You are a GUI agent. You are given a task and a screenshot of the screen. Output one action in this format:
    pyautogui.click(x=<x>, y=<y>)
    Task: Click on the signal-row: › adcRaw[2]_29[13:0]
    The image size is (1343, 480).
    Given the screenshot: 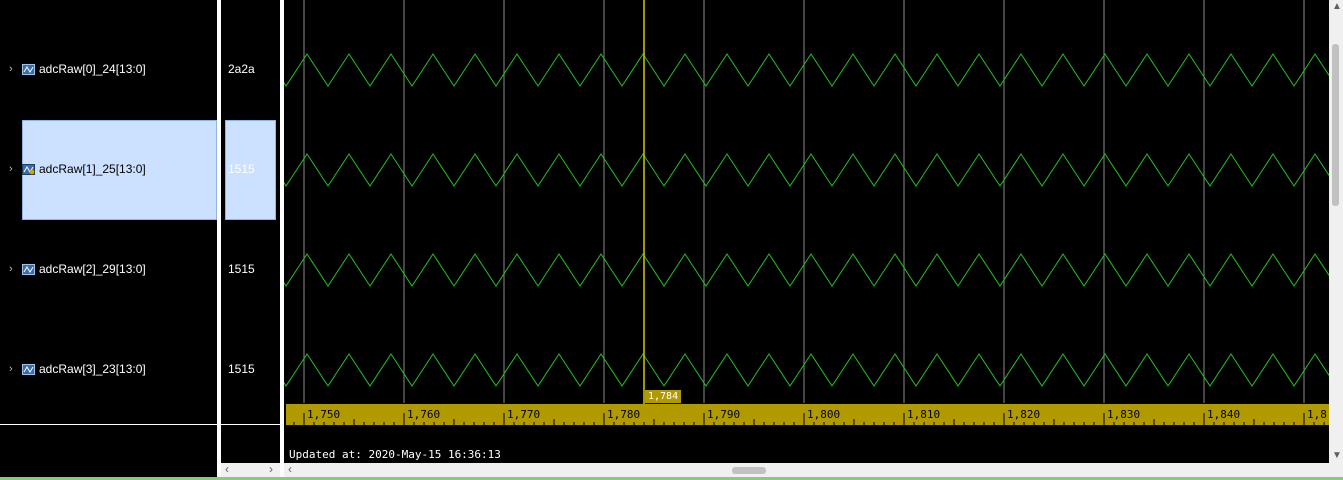 What is the action you would take?
    pyautogui.click(x=108, y=270)
    